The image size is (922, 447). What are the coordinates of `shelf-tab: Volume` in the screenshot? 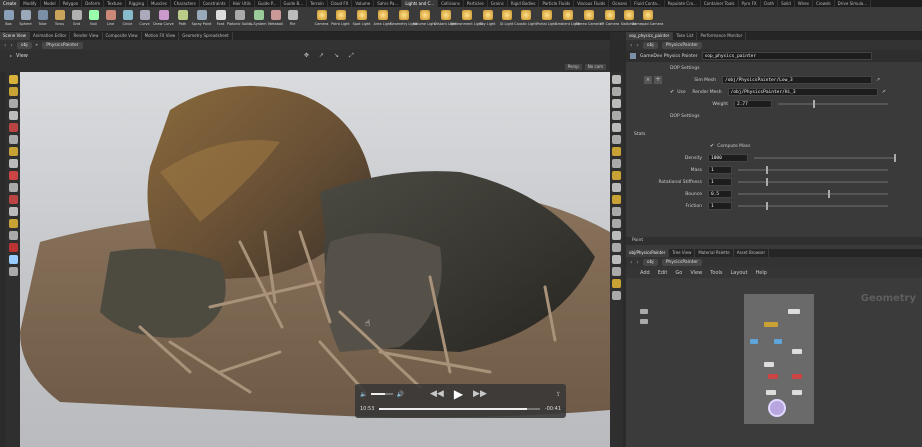 It's located at (363, 3).